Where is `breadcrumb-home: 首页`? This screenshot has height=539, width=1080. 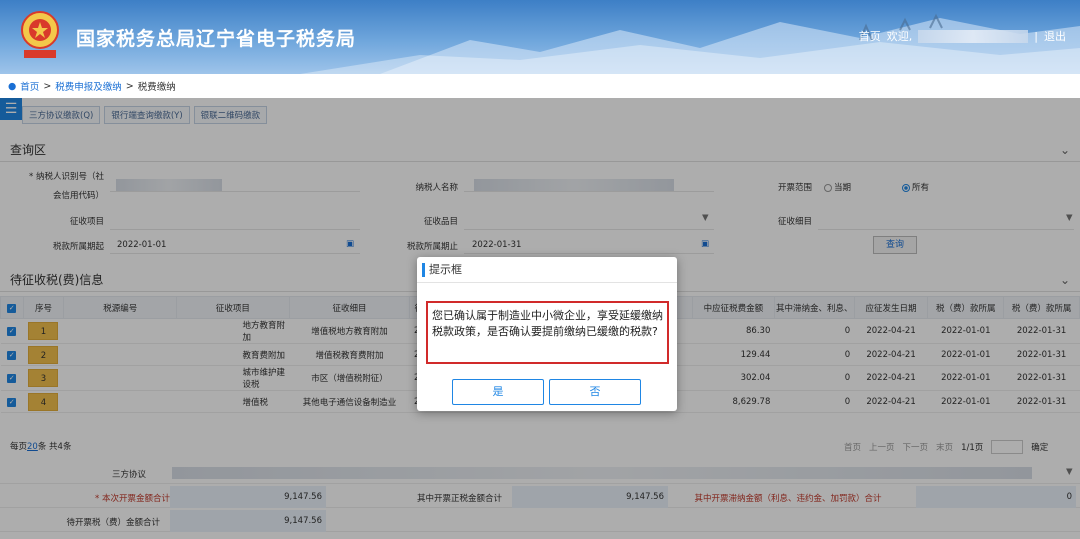 breadcrumb-home: 首页 is located at coordinates (29, 86).